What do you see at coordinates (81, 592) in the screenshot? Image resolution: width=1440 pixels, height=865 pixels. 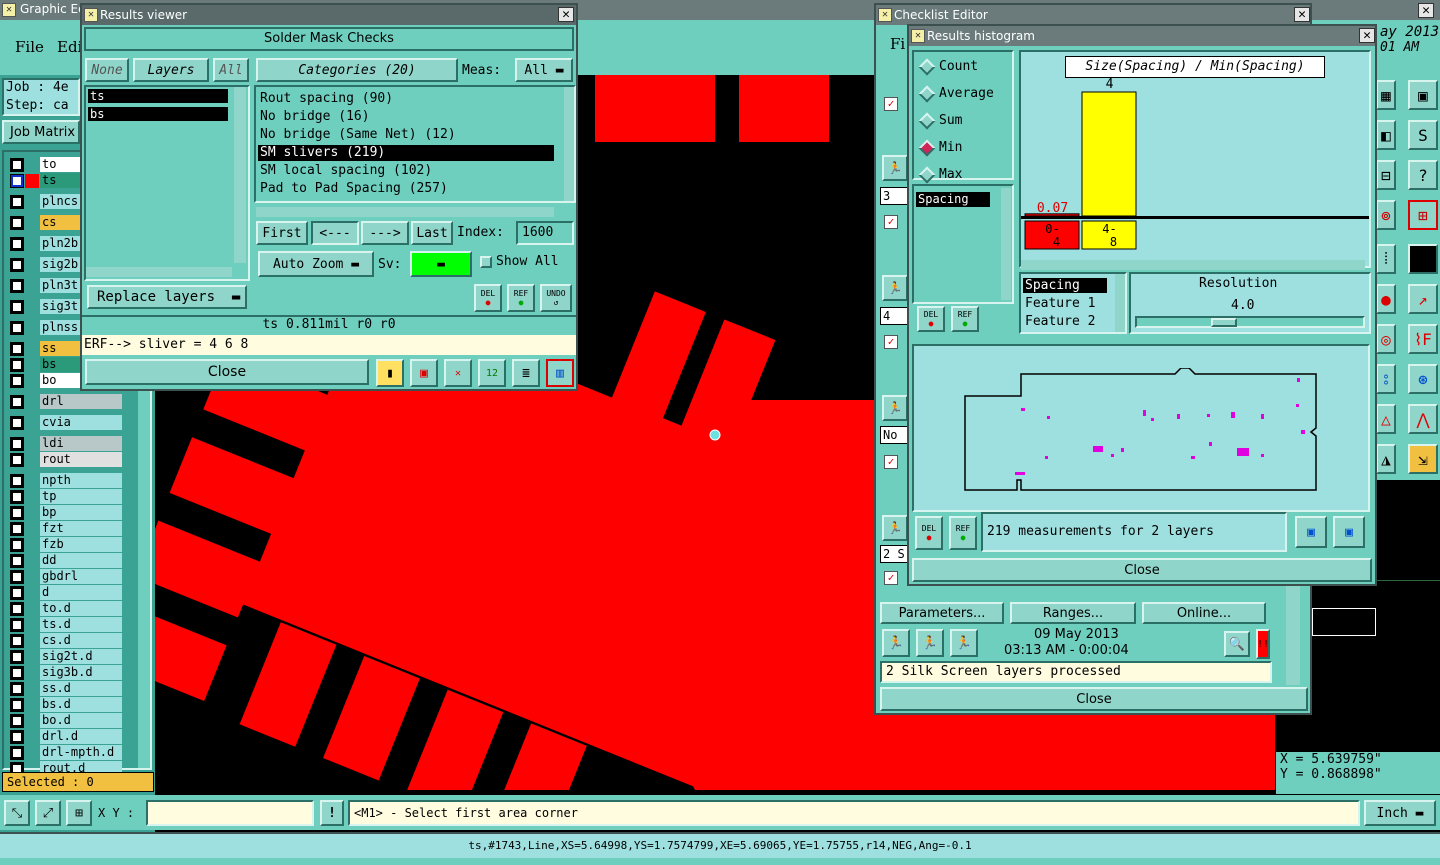 I see `layer-name: d` at bounding box center [81, 592].